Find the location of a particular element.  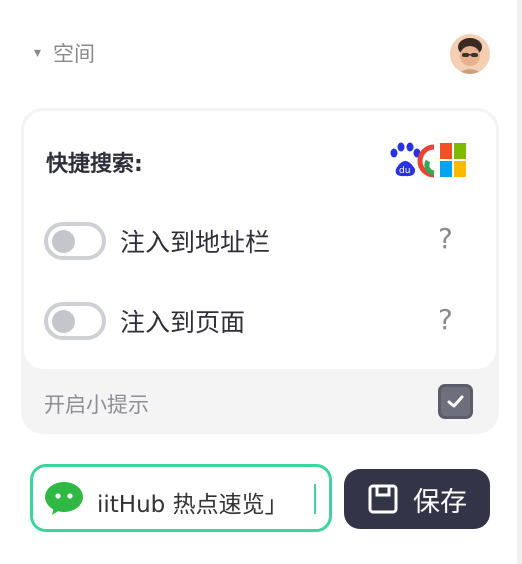

space-header: ▾ 空间 is located at coordinates (64, 53).